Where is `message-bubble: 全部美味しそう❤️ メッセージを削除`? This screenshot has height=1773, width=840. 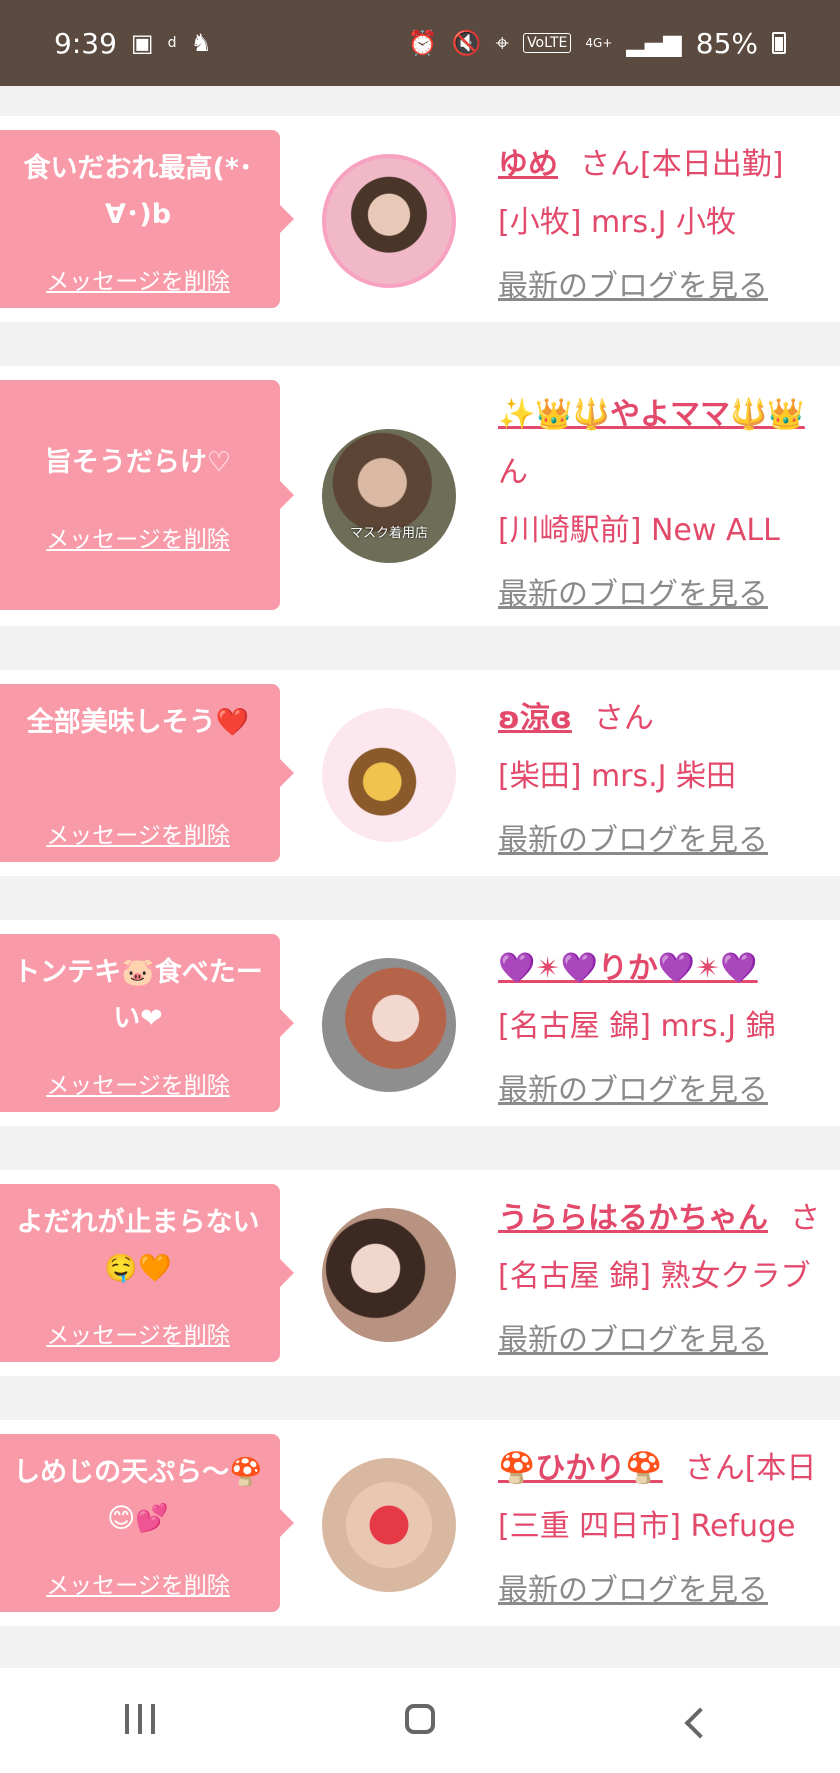 message-bubble: 全部美味しそう❤️ メッセージを削除 is located at coordinates (147, 773).